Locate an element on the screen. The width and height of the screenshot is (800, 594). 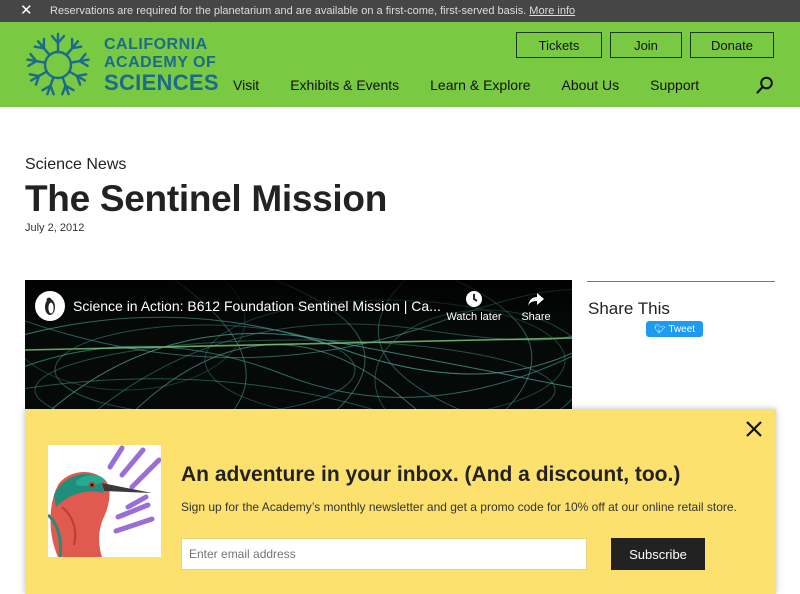
logo-line-3: SCIENCES is located at coordinates (161, 82).